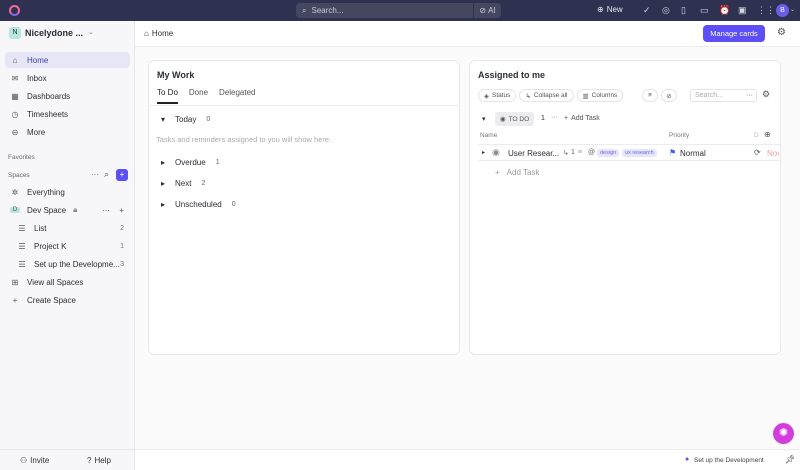  Describe the element at coordinates (729, 460) in the screenshot. I see `current-task-link: Set up the Development` at that location.